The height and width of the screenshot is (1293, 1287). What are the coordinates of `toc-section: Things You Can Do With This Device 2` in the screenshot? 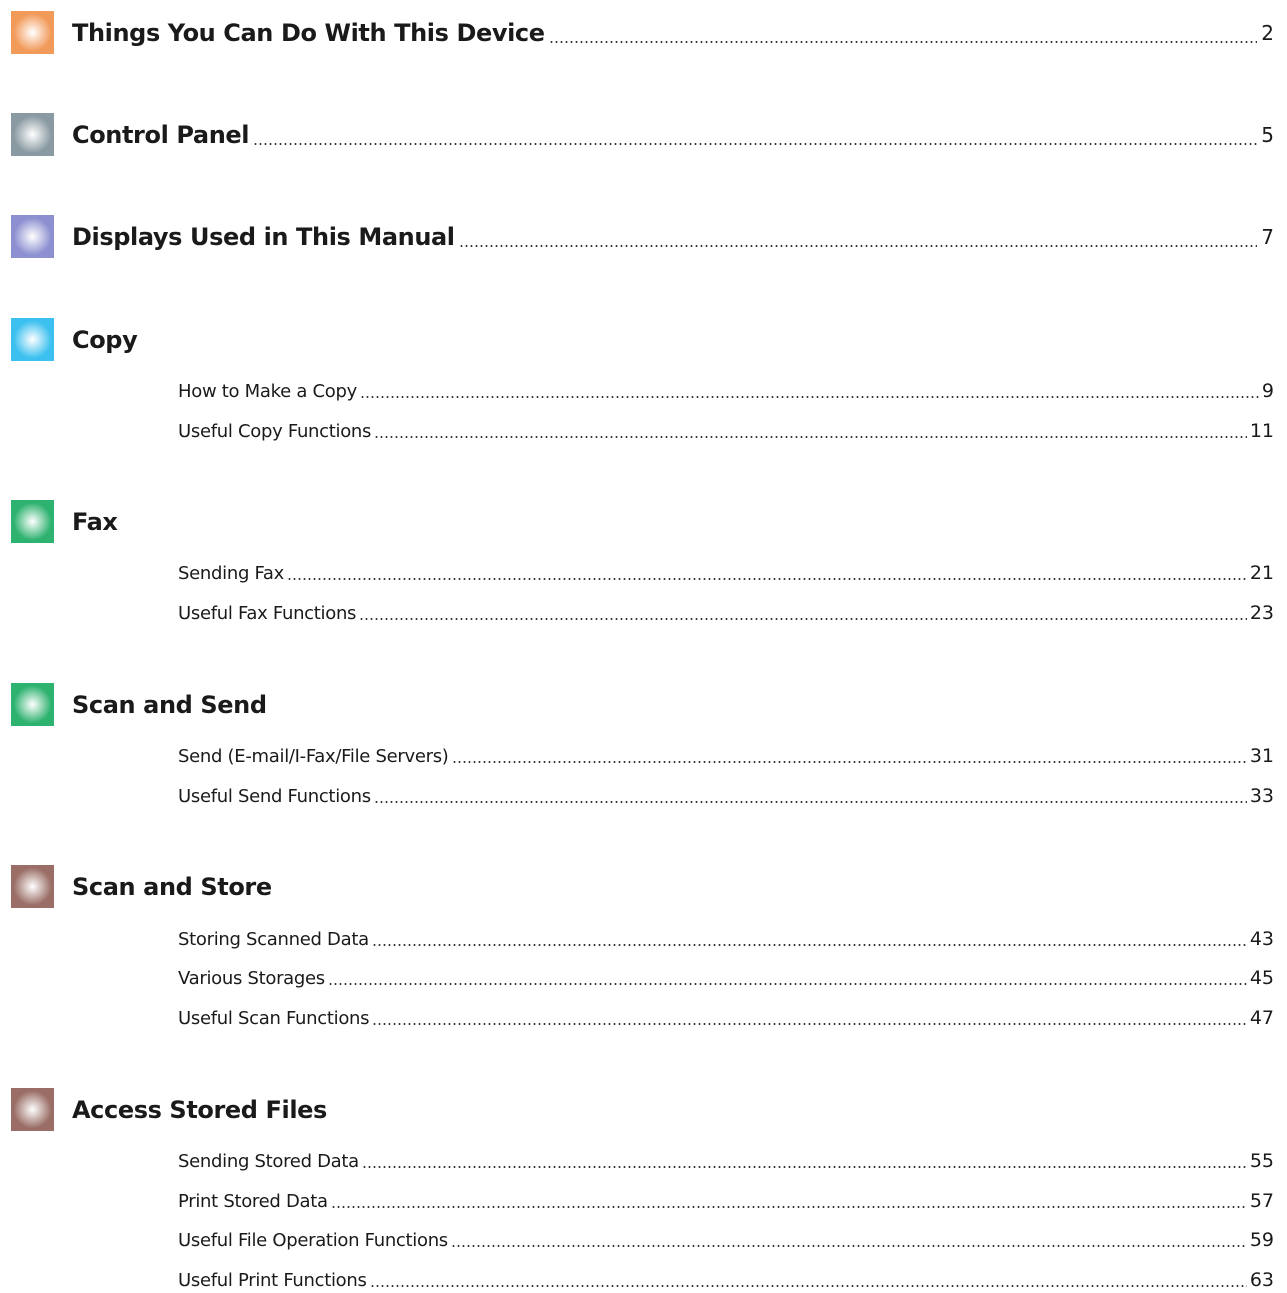 It's located at (643, 33).